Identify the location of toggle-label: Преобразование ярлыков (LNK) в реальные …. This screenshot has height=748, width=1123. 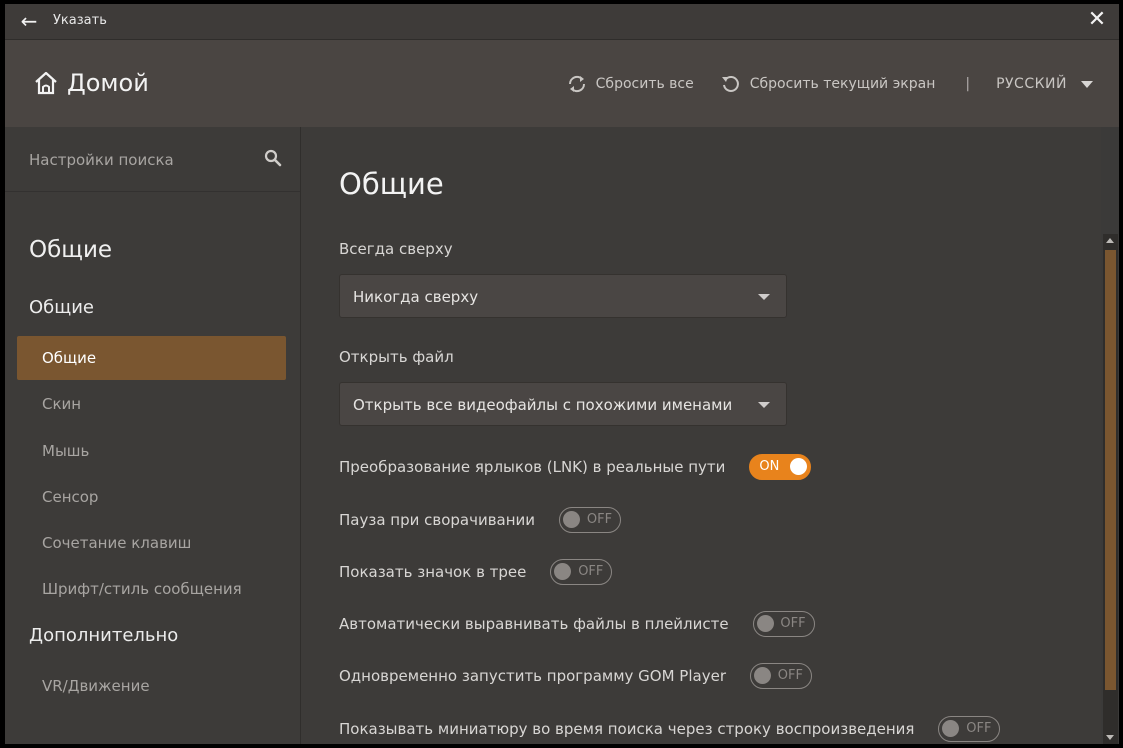
(532, 467).